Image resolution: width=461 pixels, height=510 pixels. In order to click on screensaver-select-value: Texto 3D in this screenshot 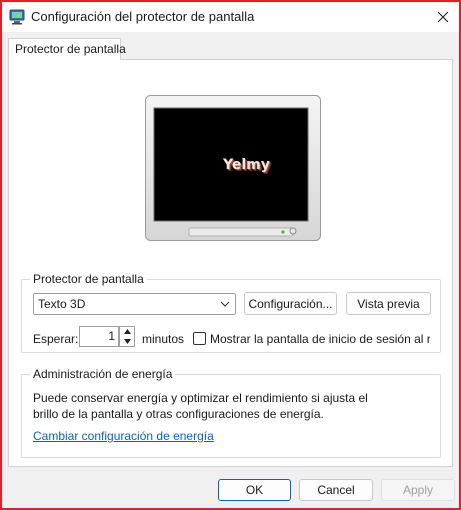, I will do `click(62, 304)`.